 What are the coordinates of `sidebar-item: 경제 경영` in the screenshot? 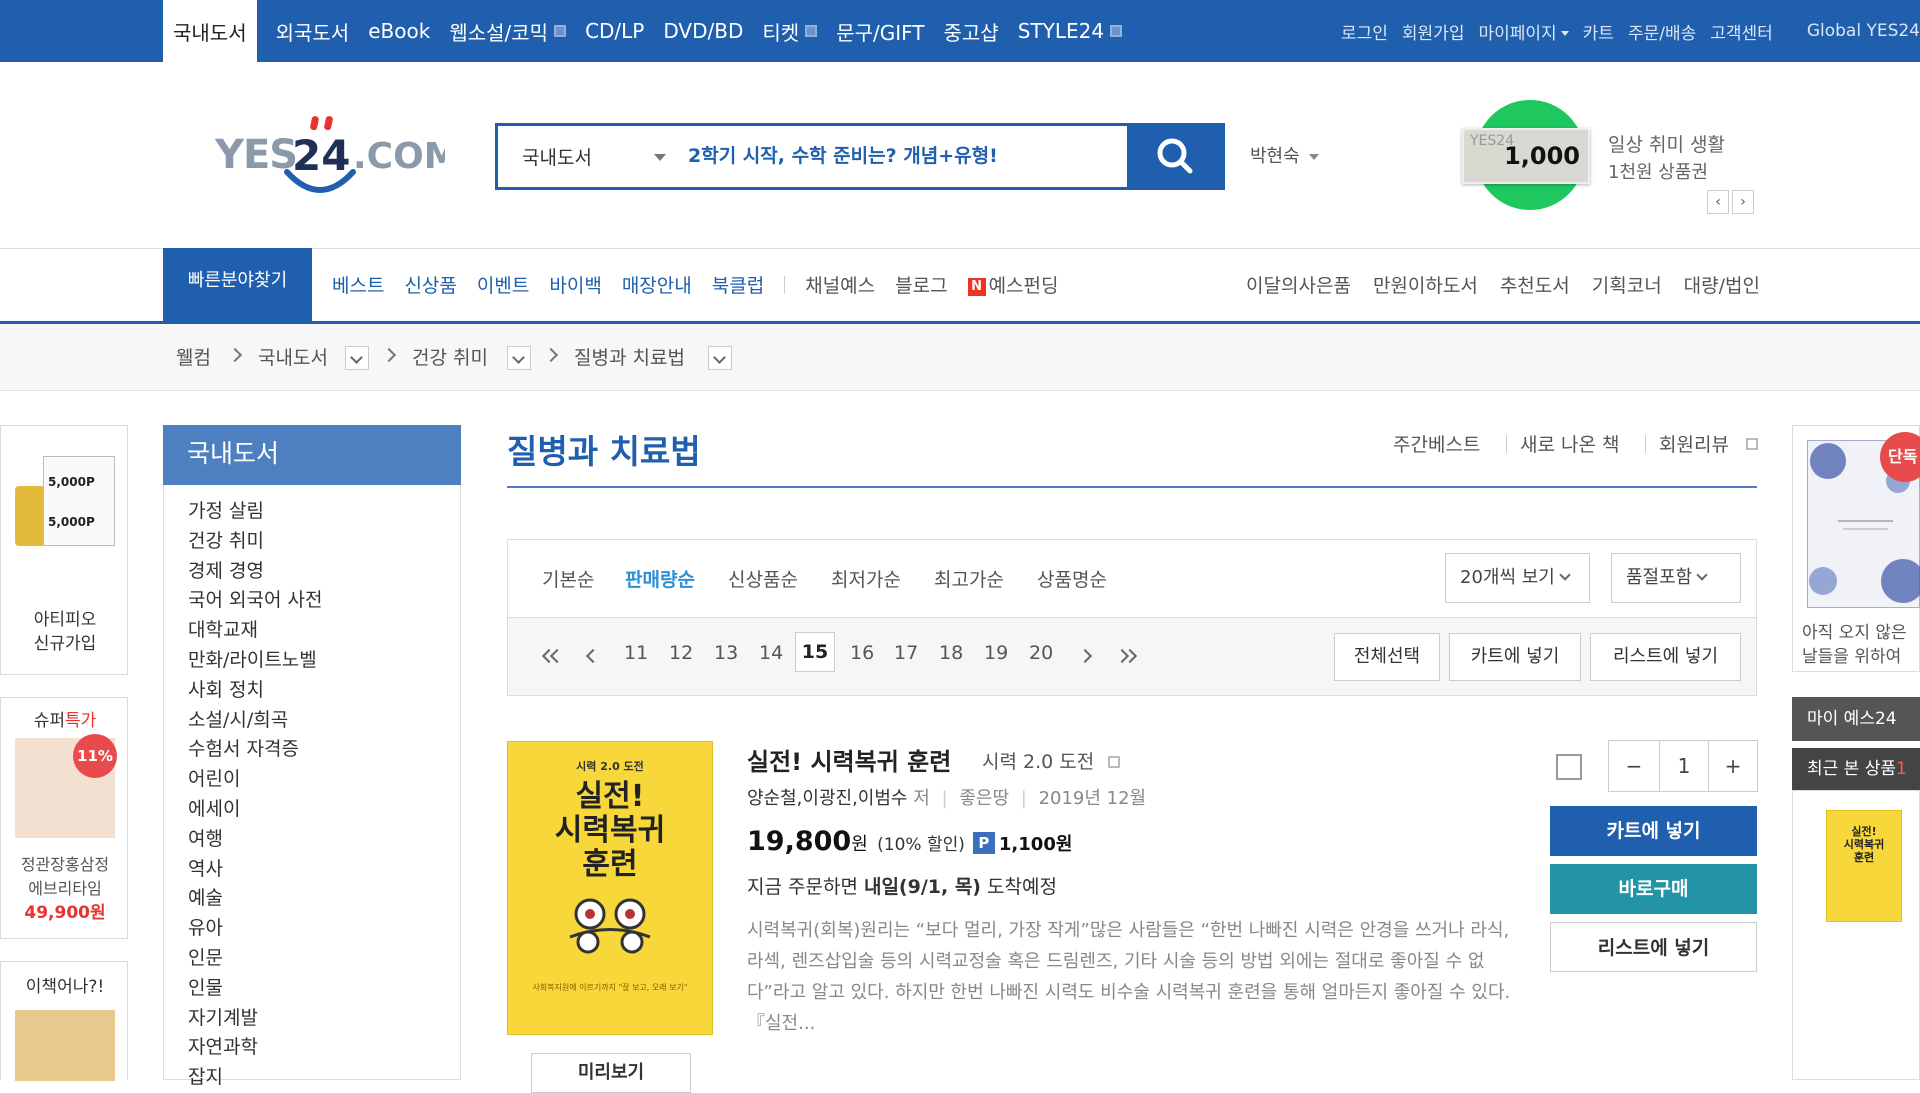 It's located at (226, 569).